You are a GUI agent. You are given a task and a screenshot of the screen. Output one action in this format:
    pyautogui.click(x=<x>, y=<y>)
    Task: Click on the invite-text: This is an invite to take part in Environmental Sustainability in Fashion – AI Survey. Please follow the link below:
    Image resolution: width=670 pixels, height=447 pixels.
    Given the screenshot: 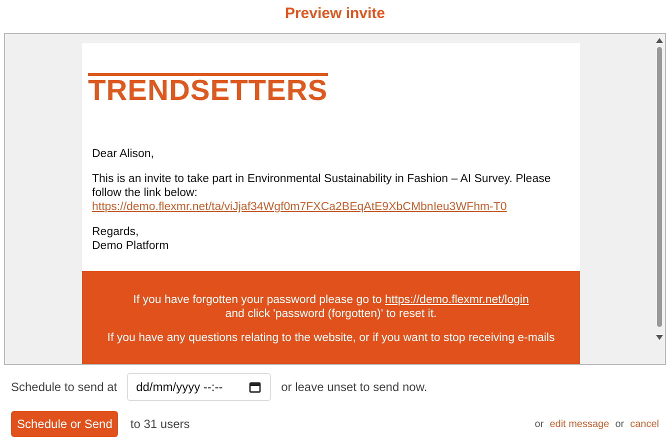 What is the action you would take?
    pyautogui.click(x=321, y=186)
    